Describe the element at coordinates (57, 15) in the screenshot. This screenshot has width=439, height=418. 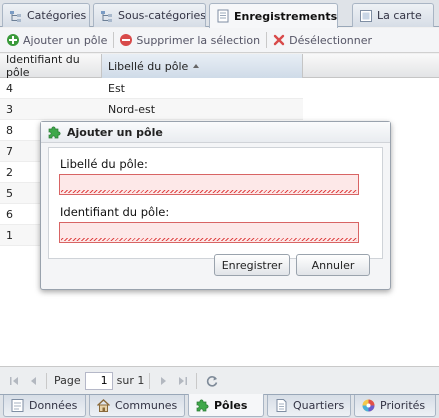
I see `tab-label: Catégories` at that location.